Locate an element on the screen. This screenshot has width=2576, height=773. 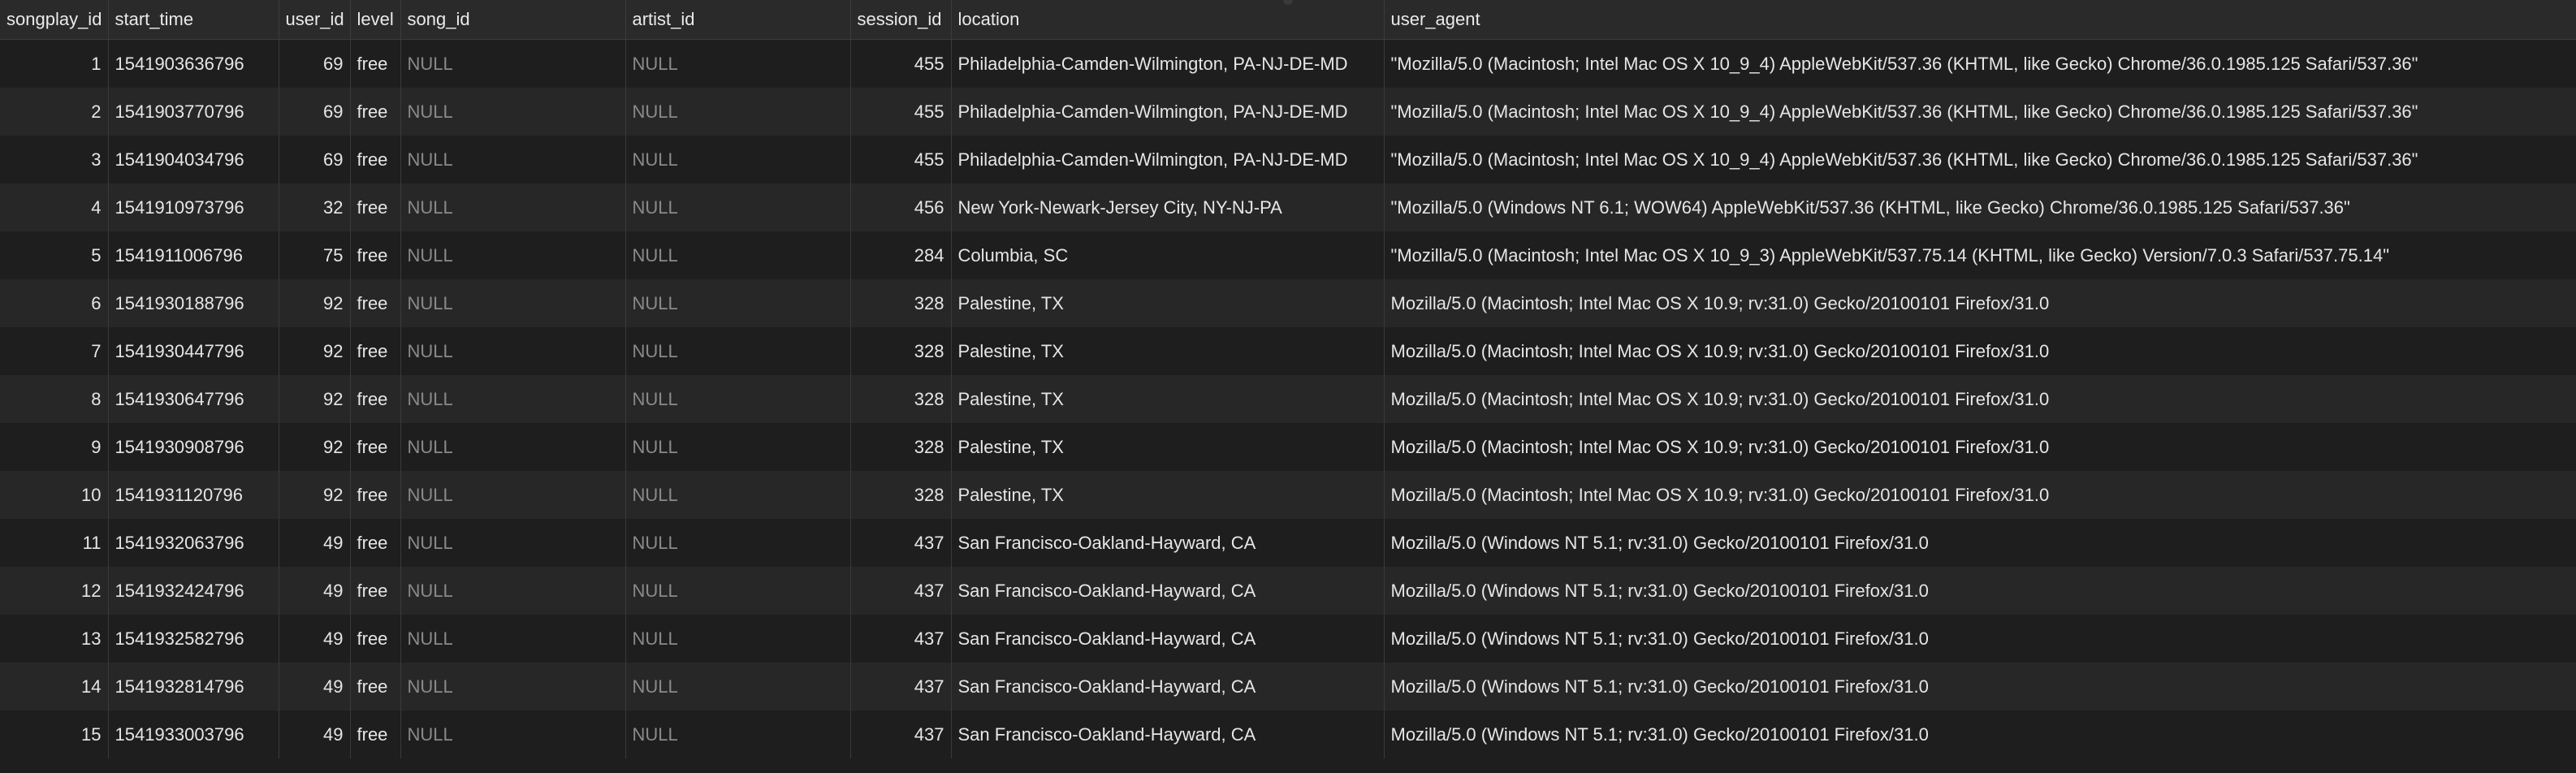
cell-start-time: 1541933003796 is located at coordinates (194, 734).